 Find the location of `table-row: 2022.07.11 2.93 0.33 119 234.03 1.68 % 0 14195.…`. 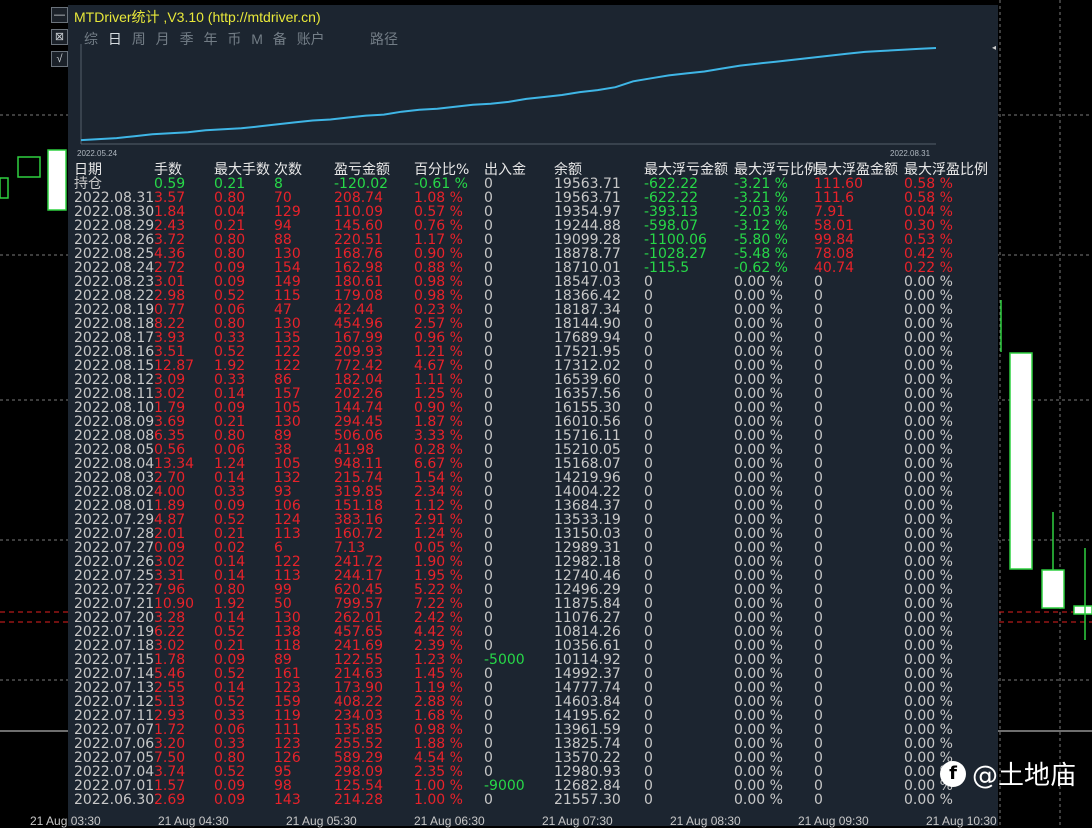

table-row: 2022.07.11 2.93 0.33 119 234.03 1.68 % 0 14195.… is located at coordinates (539, 716).